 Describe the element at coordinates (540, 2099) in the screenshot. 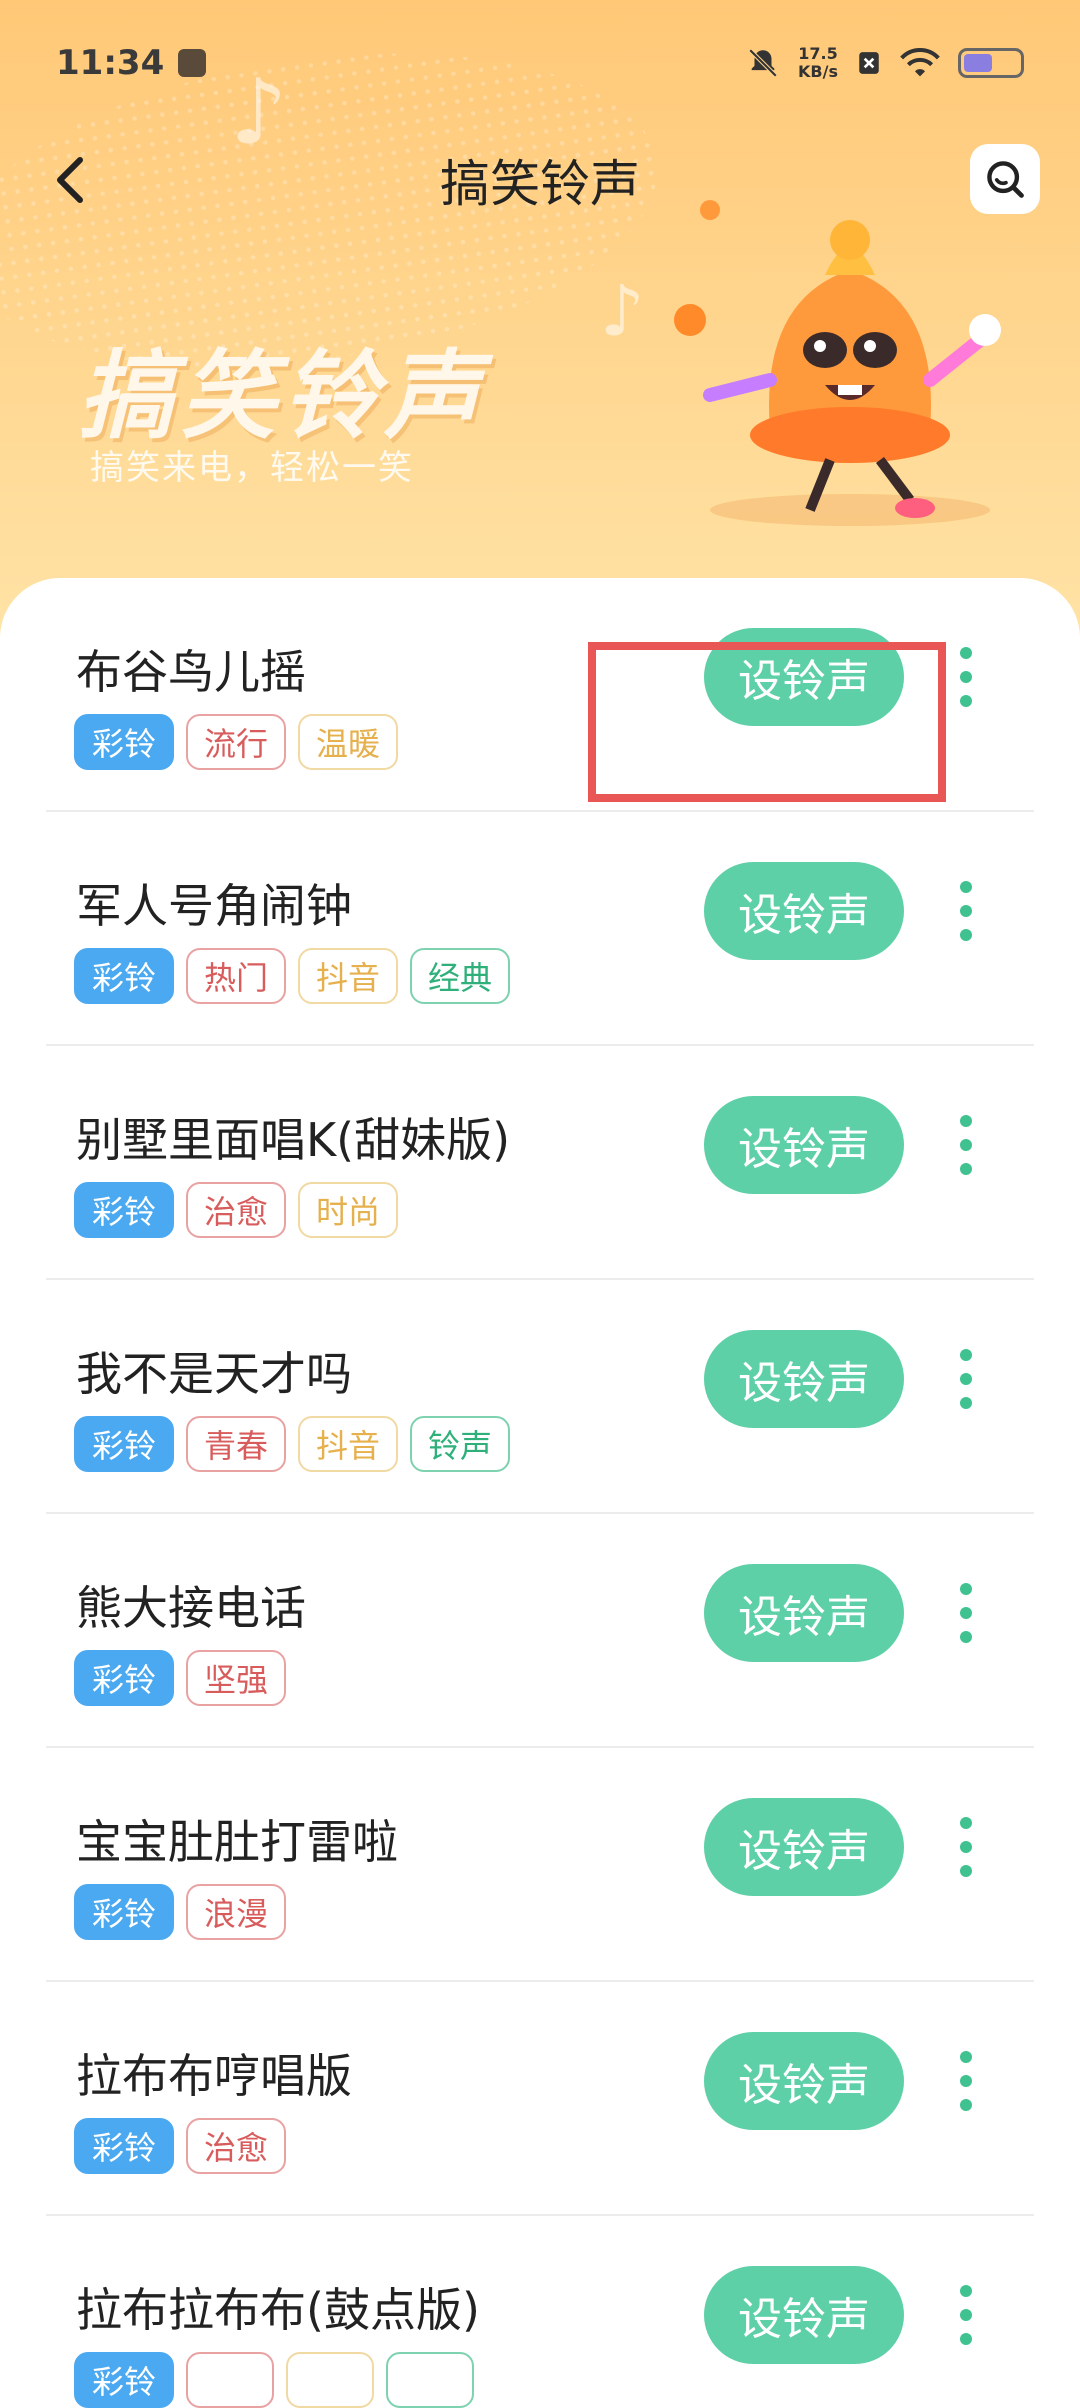

I see `list-item: 拉布布哼唱版 彩铃 治愈 设铃声` at that location.